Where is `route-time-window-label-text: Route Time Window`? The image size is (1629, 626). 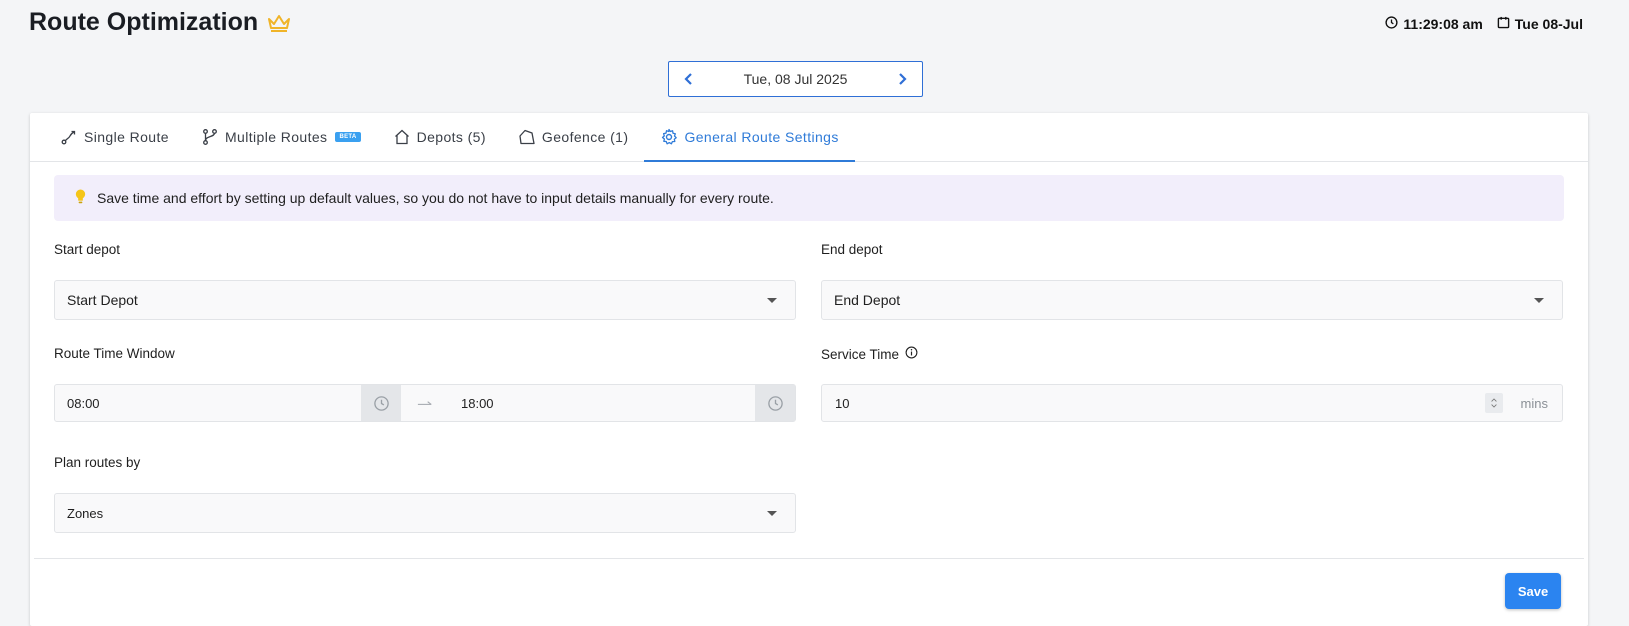 route-time-window-label-text: Route Time Window is located at coordinates (114, 353).